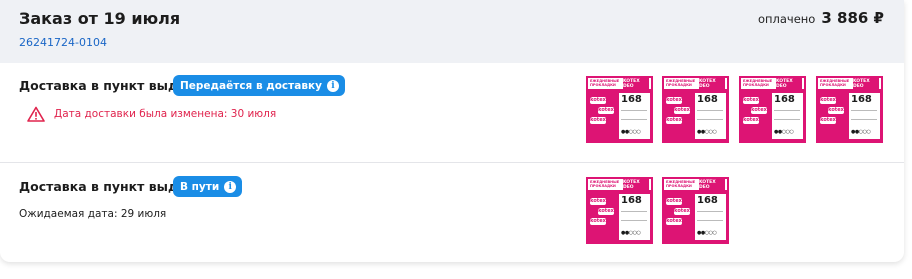  Describe the element at coordinates (36, 114) in the screenshot. I see `warning-triangle-icon` at that location.